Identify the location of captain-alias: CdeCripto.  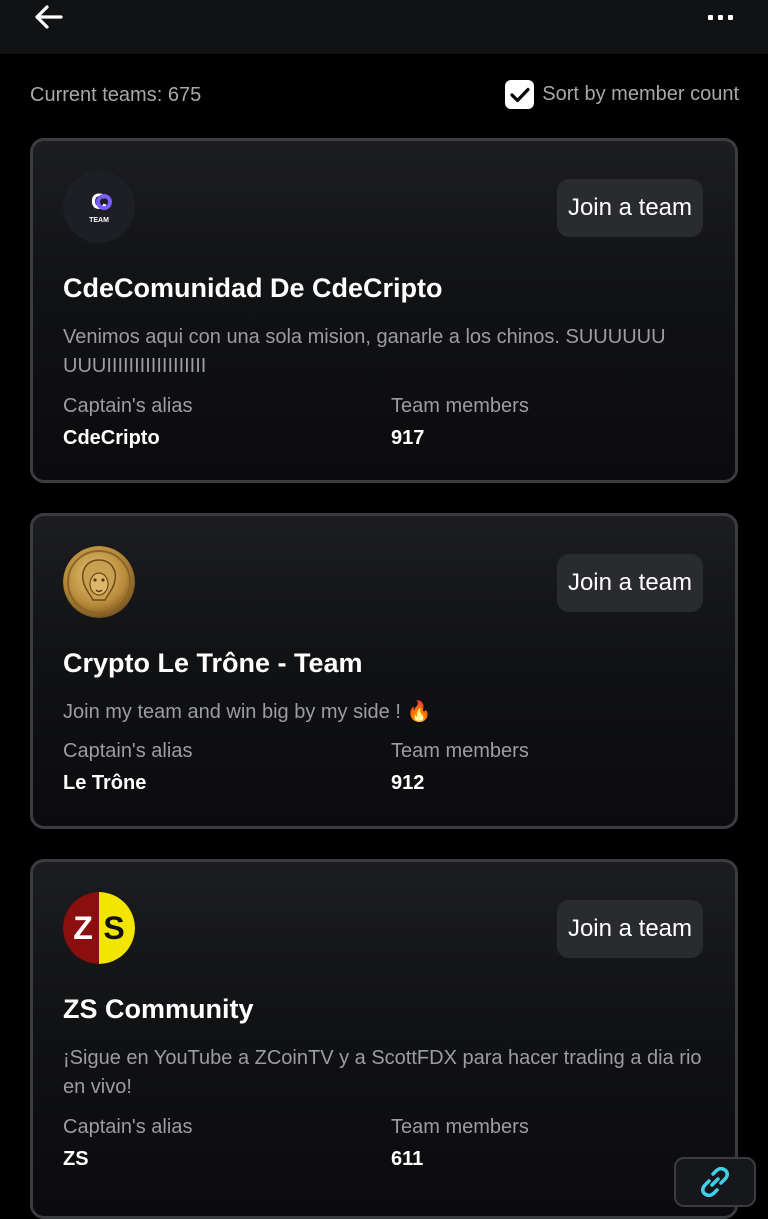
(111, 438).